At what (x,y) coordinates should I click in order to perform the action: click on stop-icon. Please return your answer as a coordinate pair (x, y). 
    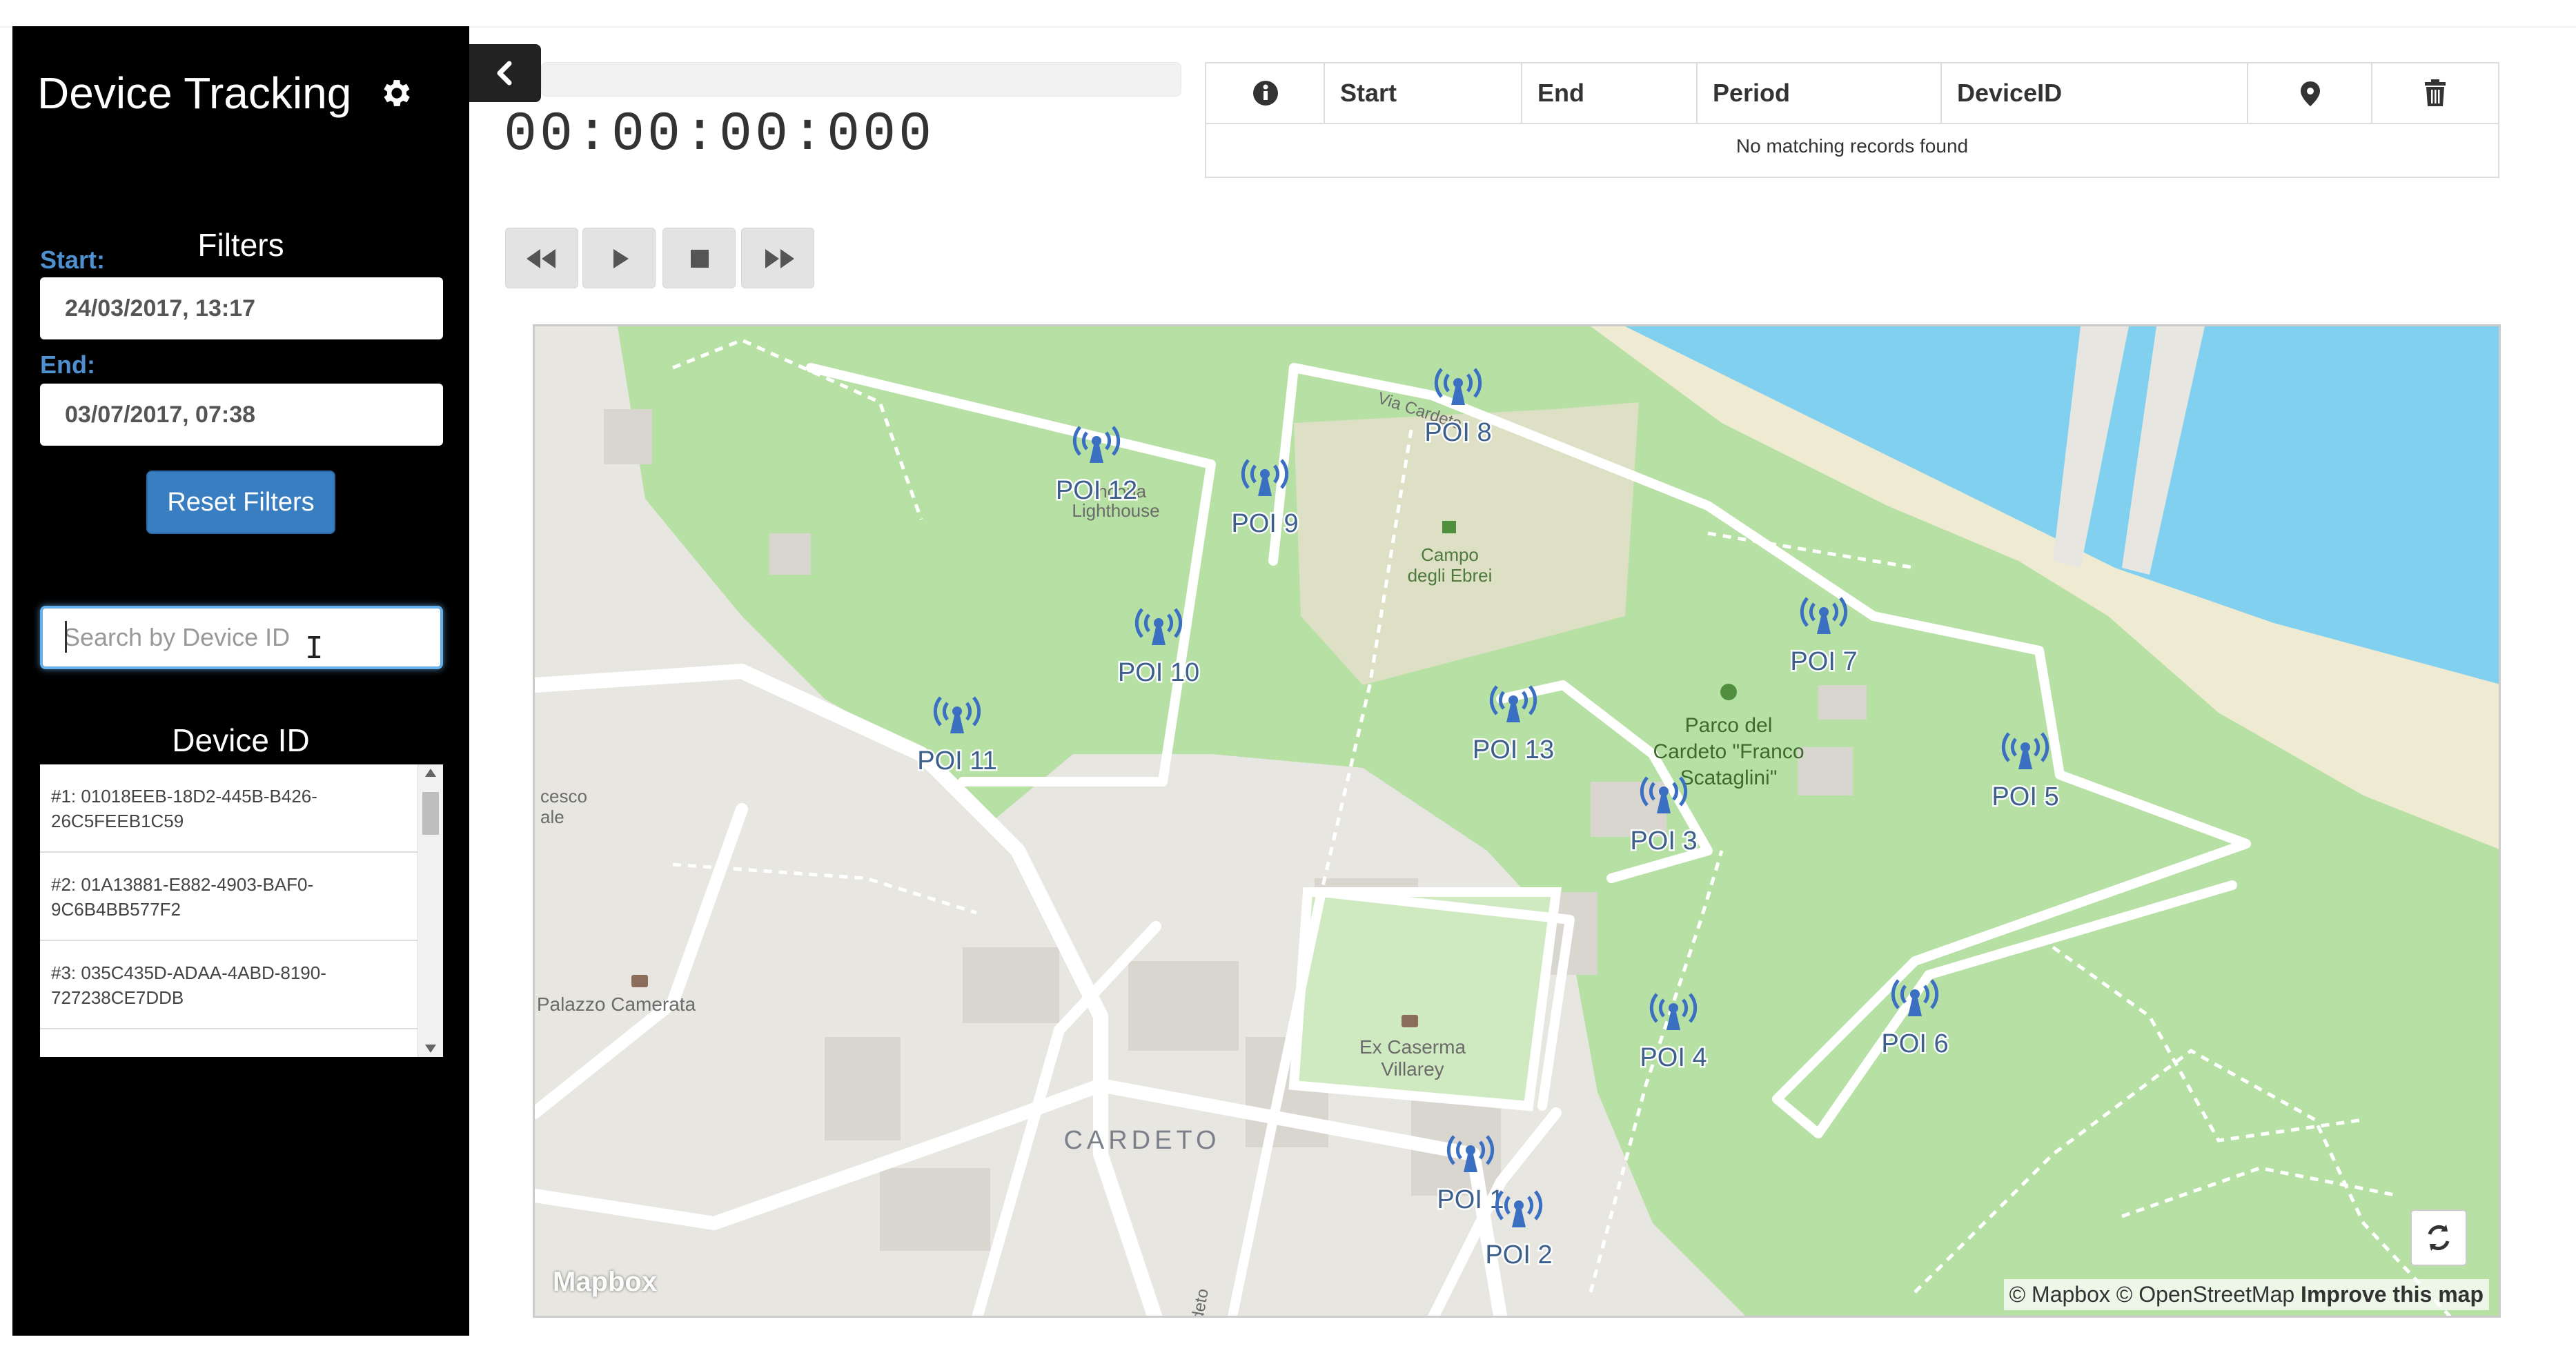
    Looking at the image, I should click on (700, 259).